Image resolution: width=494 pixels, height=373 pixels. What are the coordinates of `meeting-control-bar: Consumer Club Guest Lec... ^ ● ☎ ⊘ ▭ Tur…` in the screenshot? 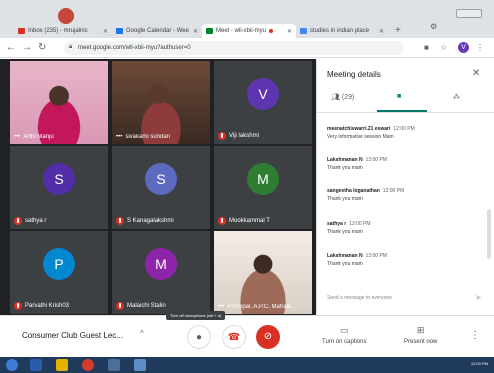 It's located at (247, 336).